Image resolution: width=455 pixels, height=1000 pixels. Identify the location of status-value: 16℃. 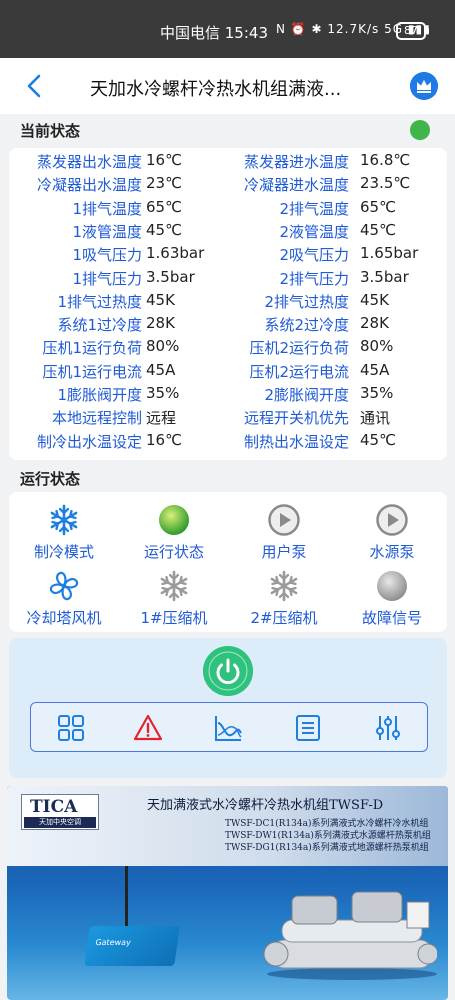
(164, 160).